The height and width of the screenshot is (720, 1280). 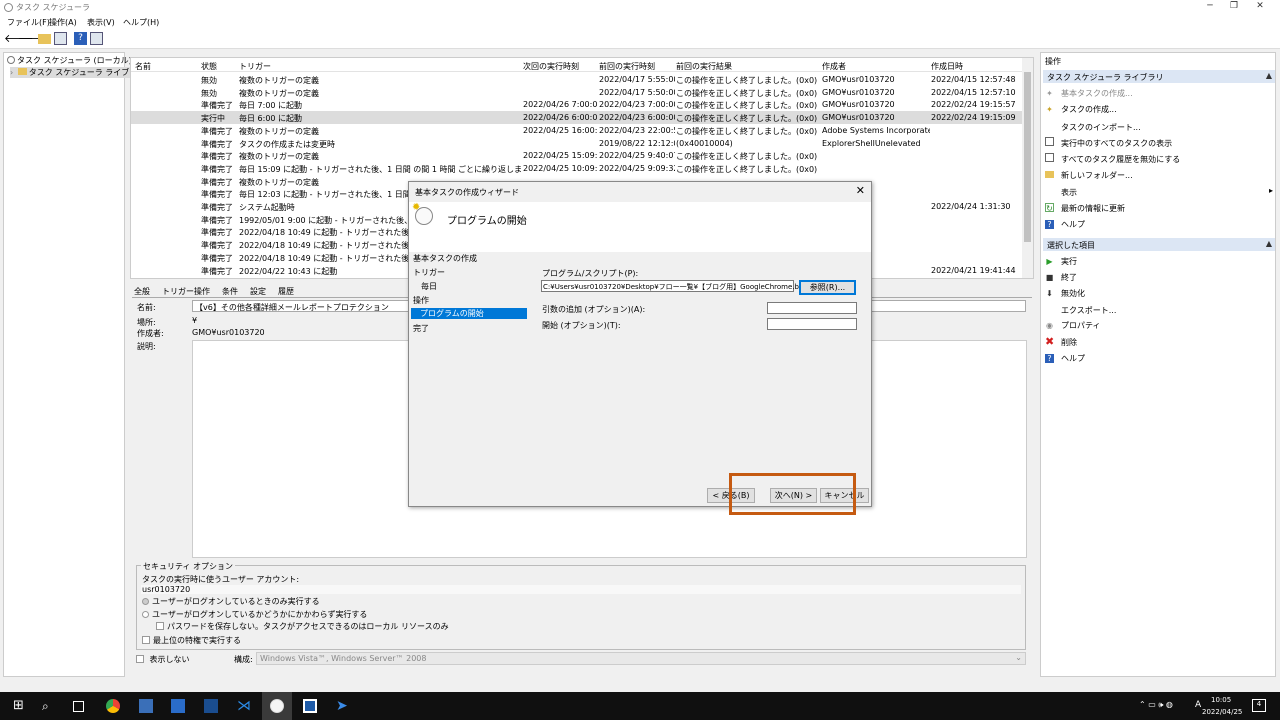 I want to click on minimize-button: ─, so click(x=1210, y=7).